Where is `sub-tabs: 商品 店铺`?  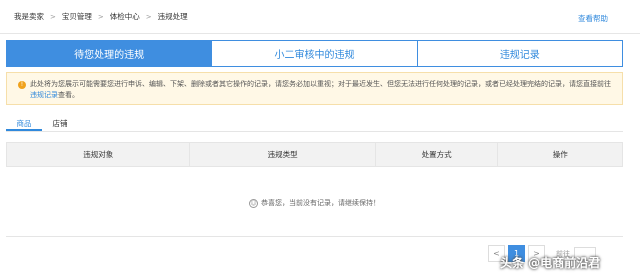 sub-tabs: 商品 店铺 is located at coordinates (314, 122).